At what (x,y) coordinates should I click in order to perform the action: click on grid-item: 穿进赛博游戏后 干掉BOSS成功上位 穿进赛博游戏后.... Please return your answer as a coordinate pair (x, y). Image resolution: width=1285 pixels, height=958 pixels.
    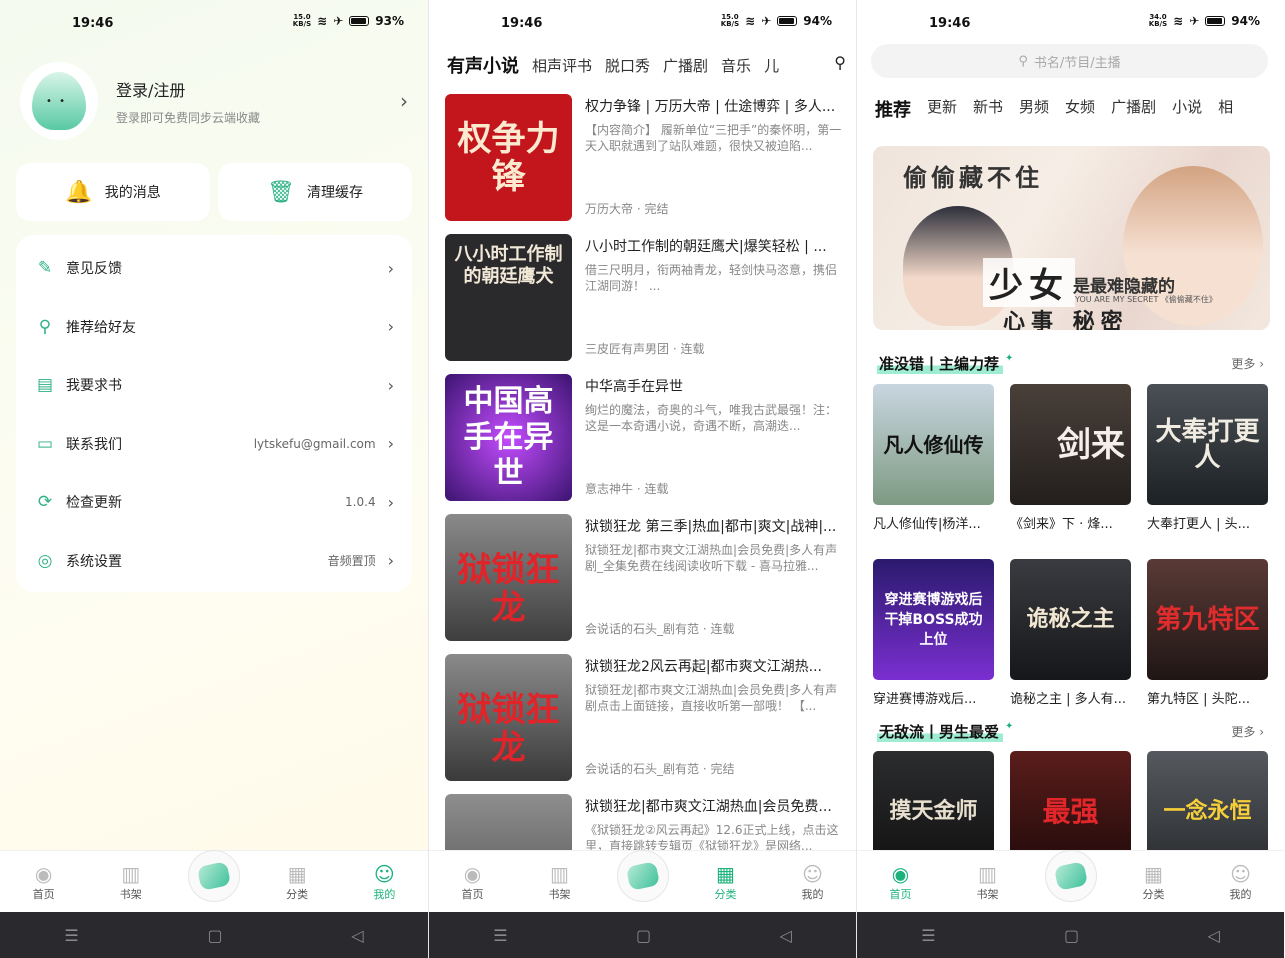
    Looking at the image, I should click on (933, 633).